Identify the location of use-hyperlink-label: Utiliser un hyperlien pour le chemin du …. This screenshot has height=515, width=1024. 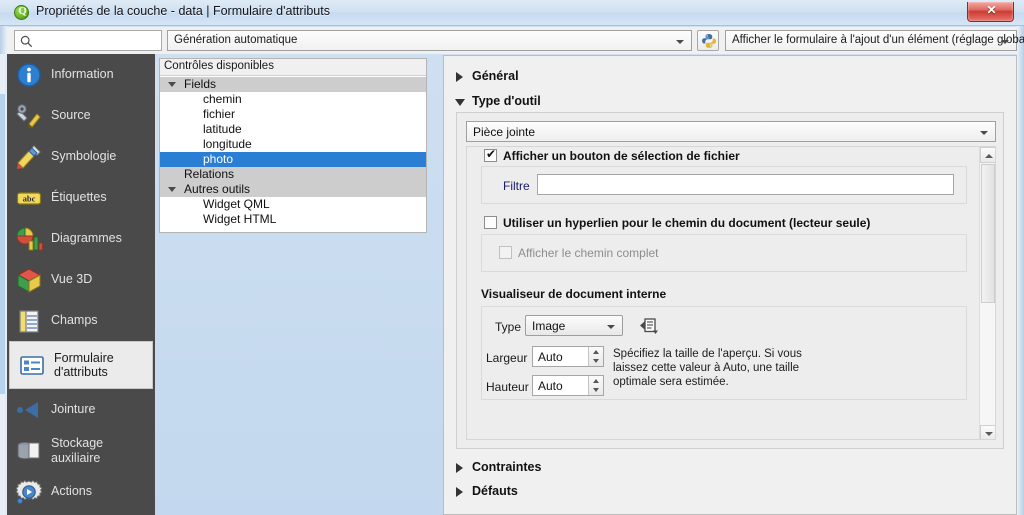
(687, 223).